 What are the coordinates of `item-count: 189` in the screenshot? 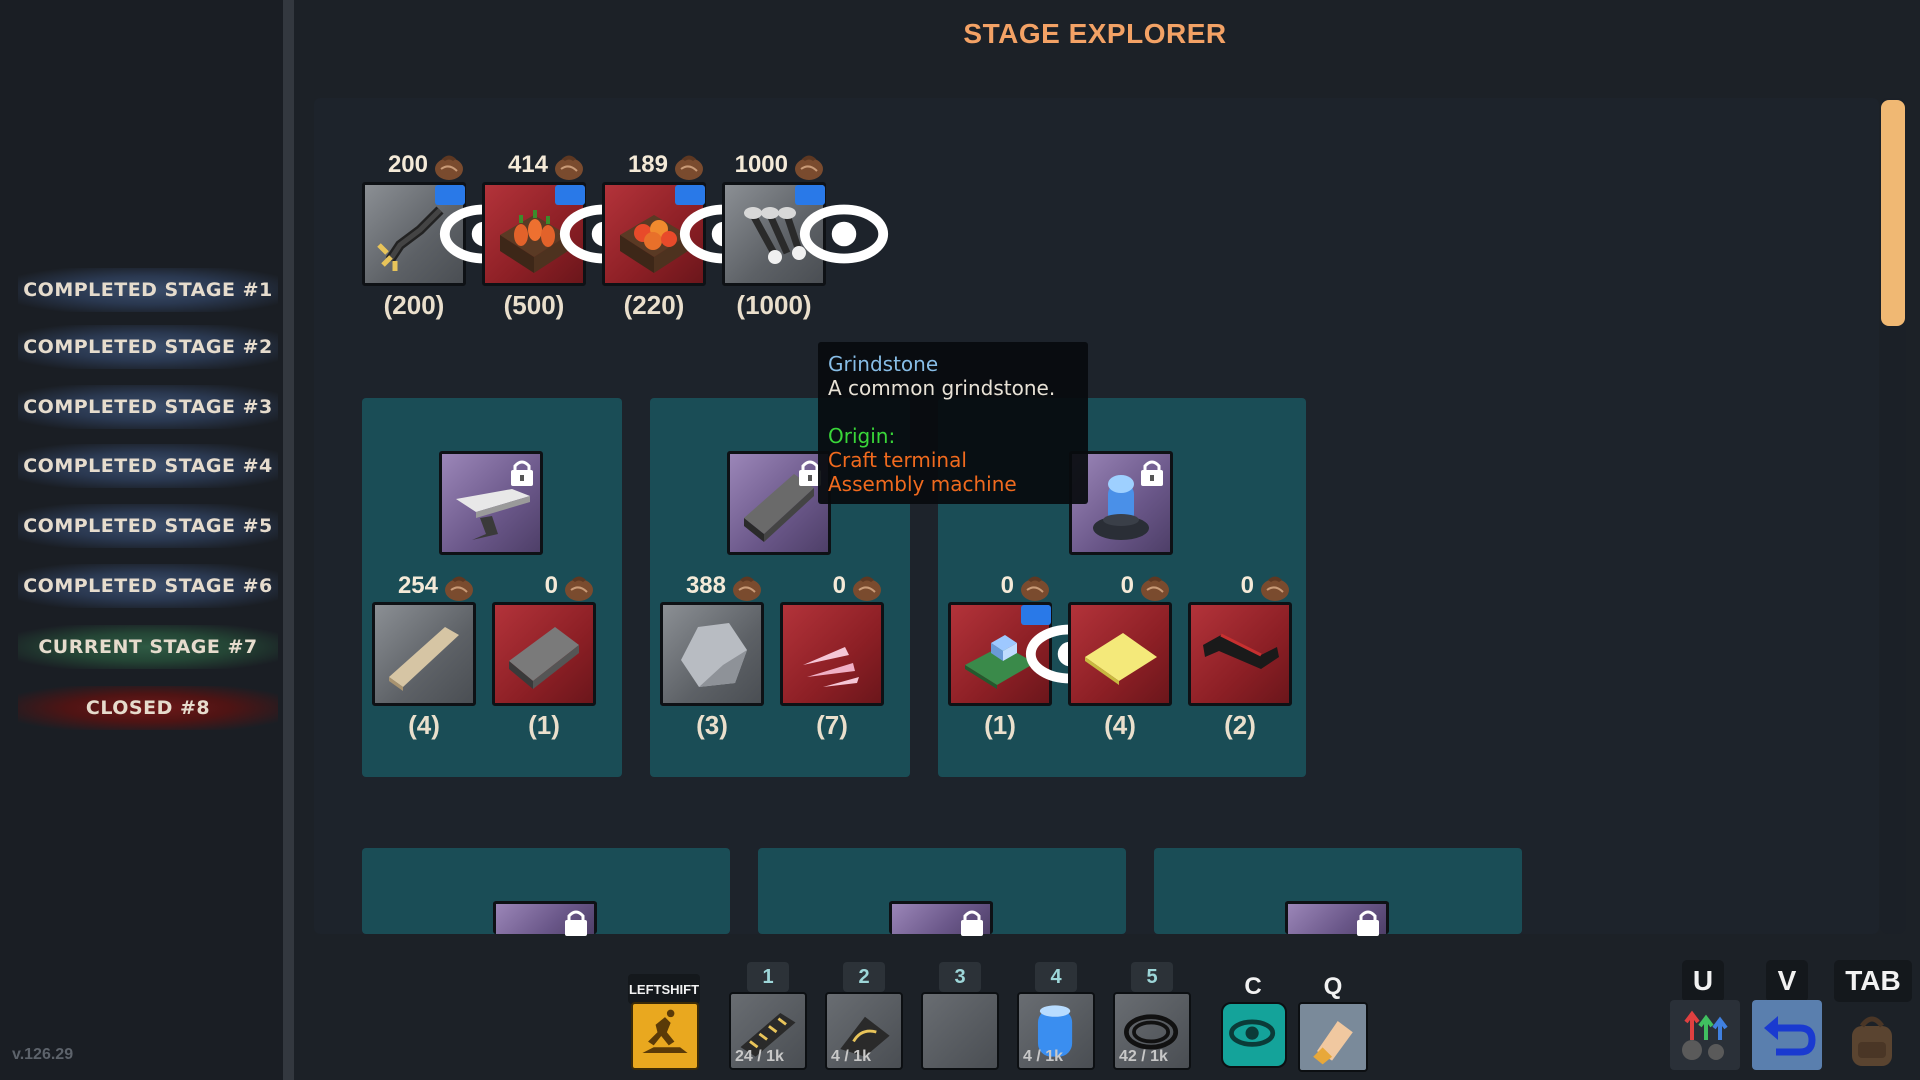 It's located at (654, 165).